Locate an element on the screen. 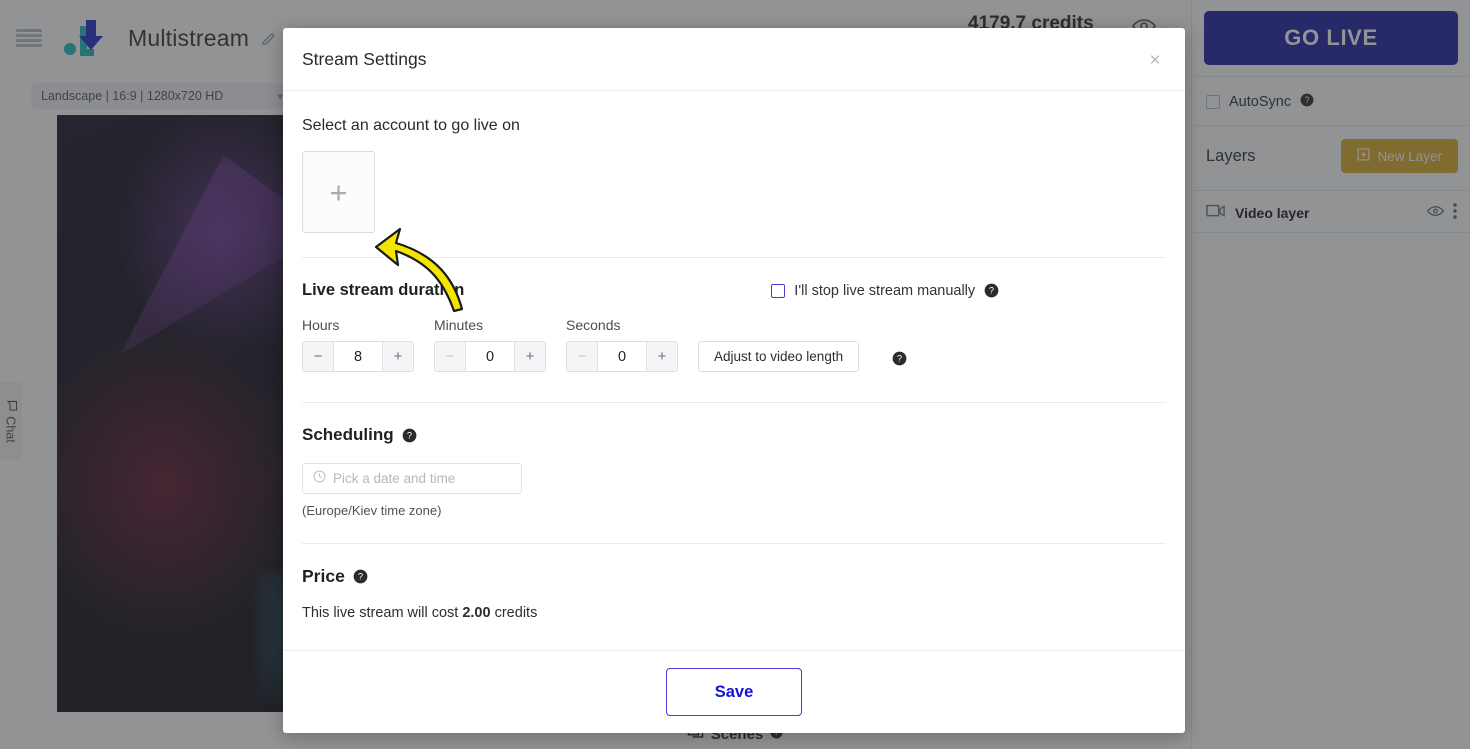  close-icon: × is located at coordinates (1155, 60).